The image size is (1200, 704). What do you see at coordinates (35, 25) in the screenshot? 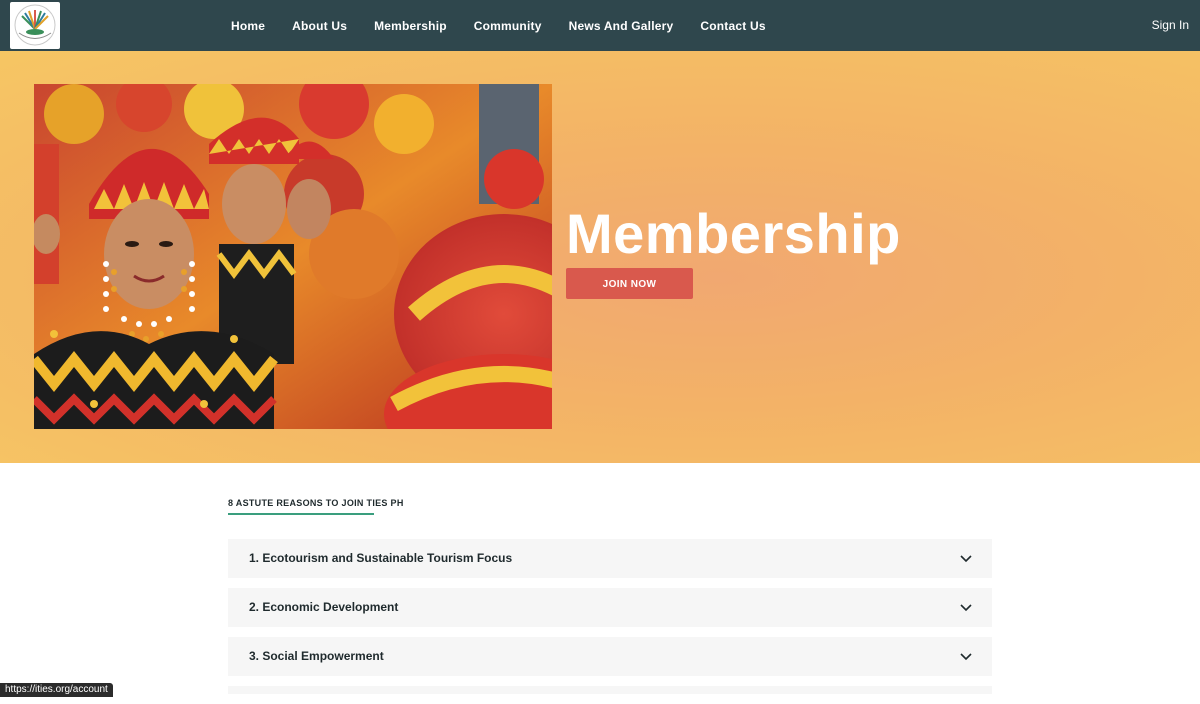
I see `logo-icon` at bounding box center [35, 25].